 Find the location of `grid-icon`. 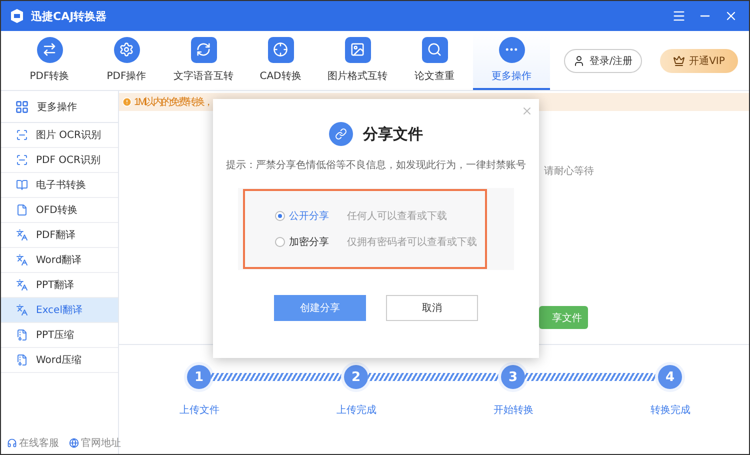

grid-icon is located at coordinates (22, 107).